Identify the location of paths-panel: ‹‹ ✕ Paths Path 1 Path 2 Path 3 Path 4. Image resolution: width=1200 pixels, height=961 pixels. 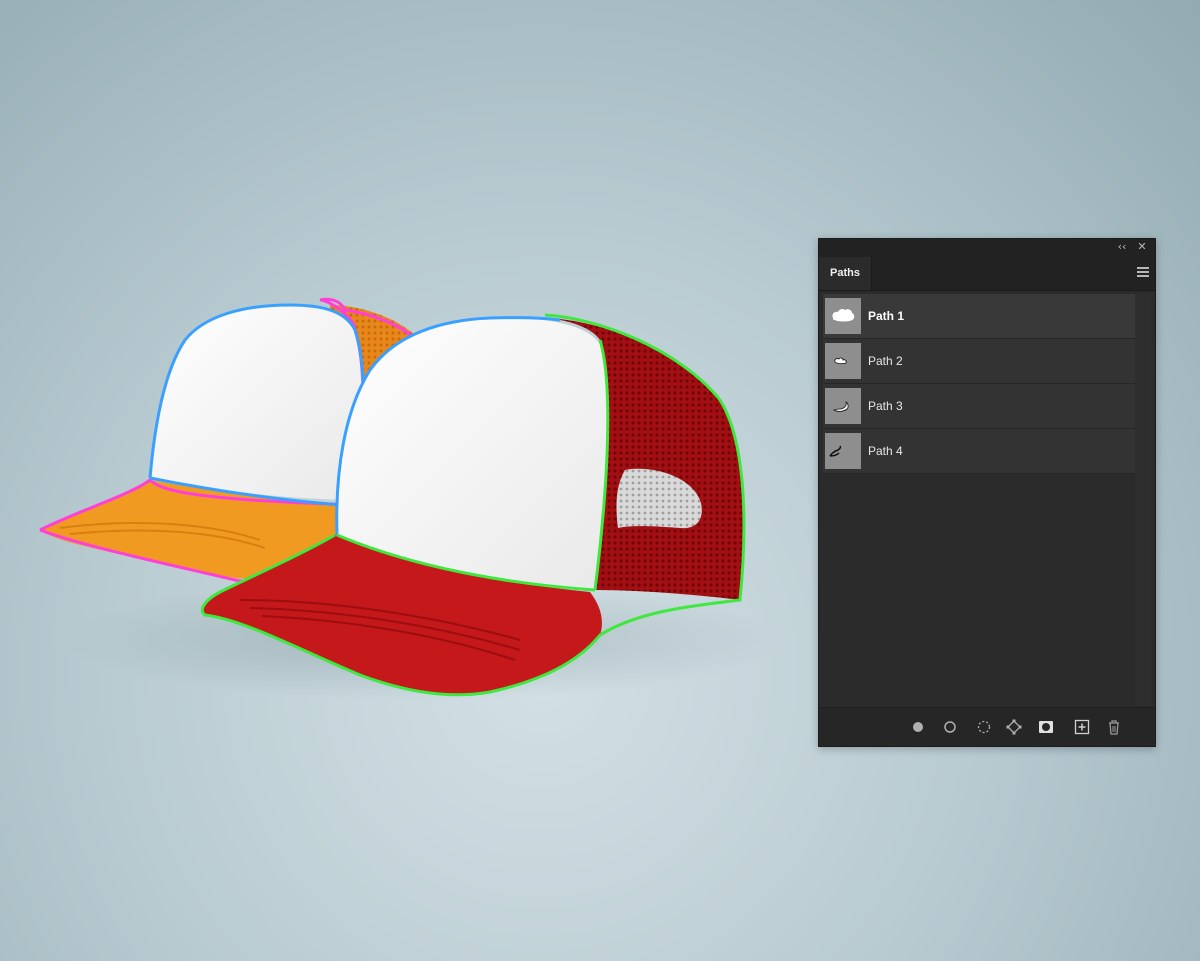
(987, 492).